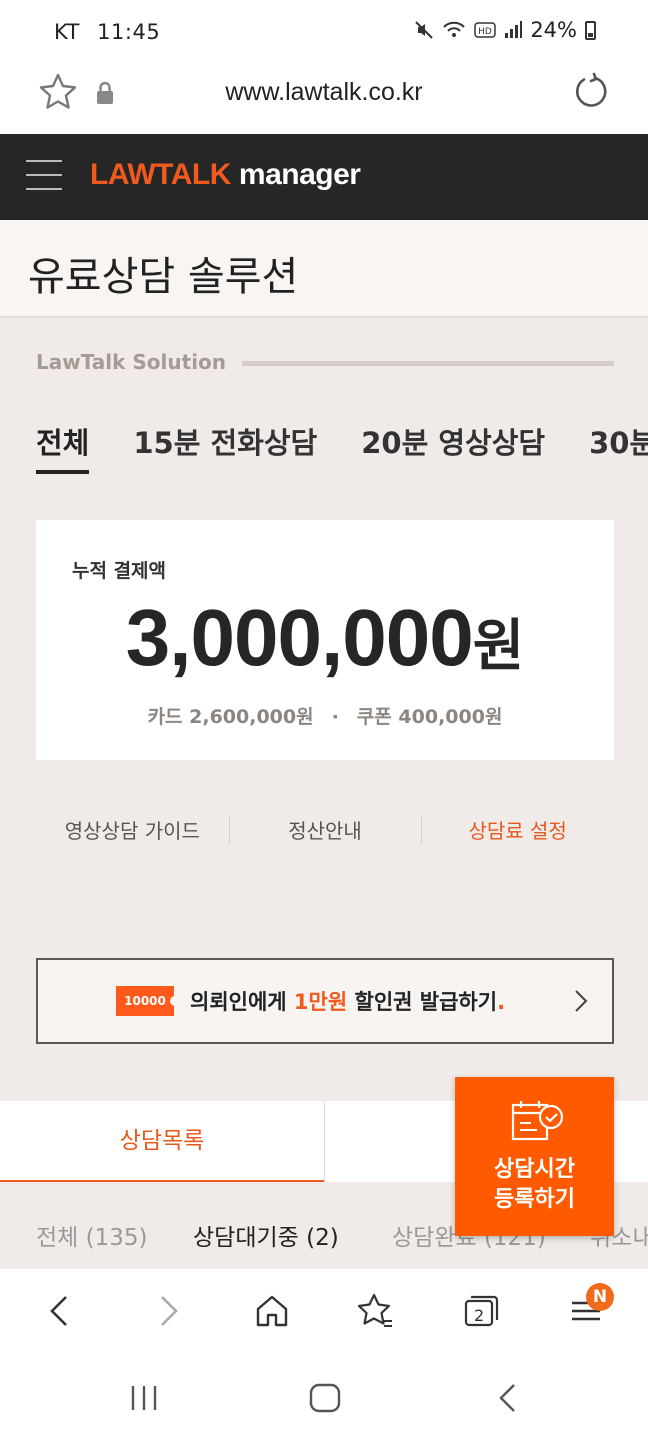 This screenshot has width=648, height=1440. What do you see at coordinates (230, 717) in the screenshot?
I see `card-amount: 카드 2,600,000원` at bounding box center [230, 717].